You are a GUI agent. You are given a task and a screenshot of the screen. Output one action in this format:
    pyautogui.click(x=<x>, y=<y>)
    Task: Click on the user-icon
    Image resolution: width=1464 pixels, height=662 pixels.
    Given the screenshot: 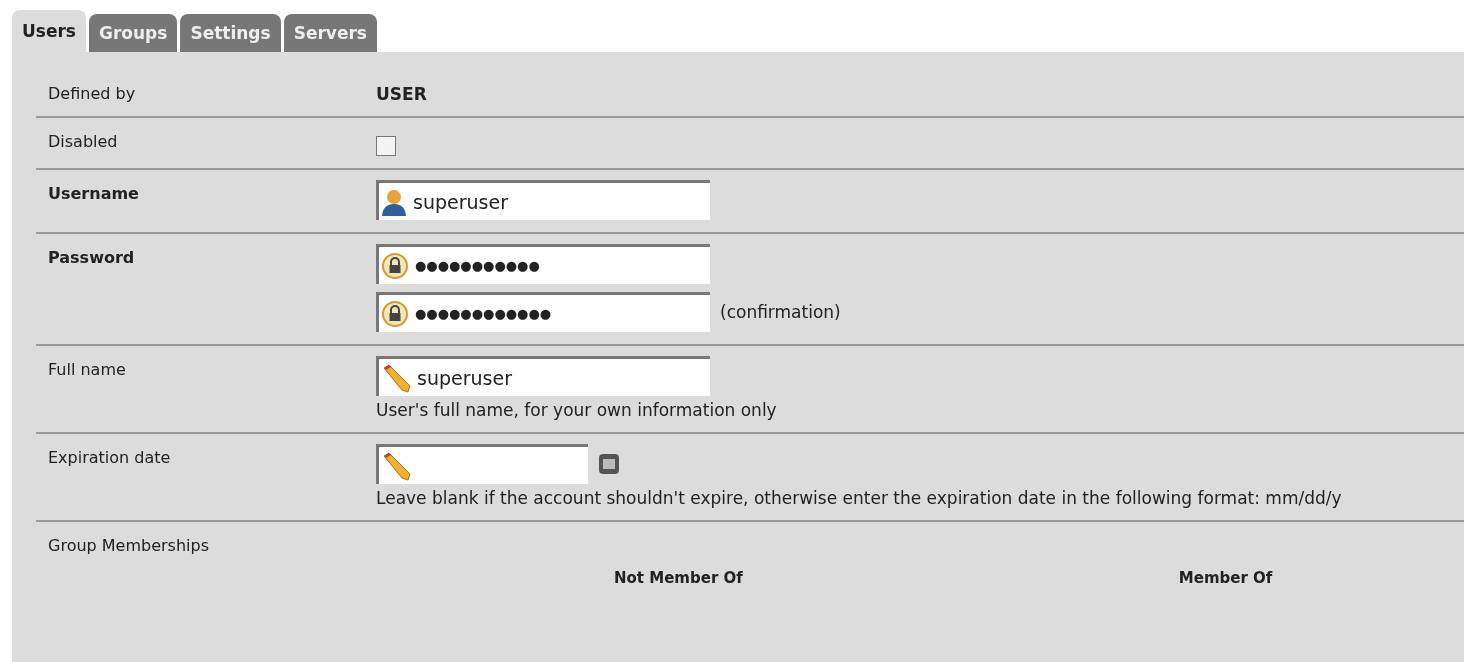 What is the action you would take?
    pyautogui.click(x=394, y=201)
    